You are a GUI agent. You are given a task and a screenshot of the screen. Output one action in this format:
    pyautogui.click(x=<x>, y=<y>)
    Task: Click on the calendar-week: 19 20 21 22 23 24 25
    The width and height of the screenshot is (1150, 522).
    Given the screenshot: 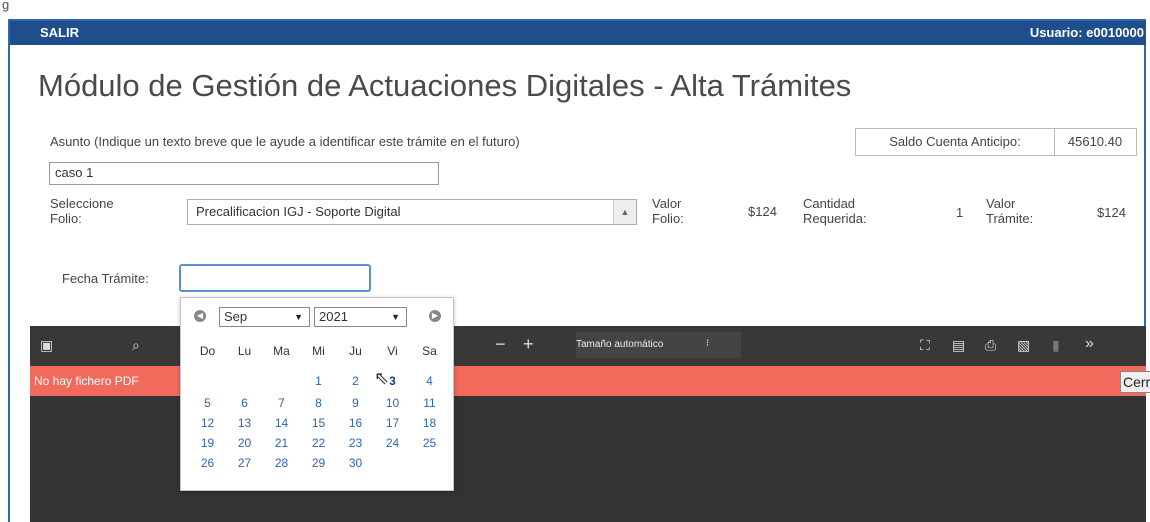 What is the action you would take?
    pyautogui.click(x=320, y=445)
    